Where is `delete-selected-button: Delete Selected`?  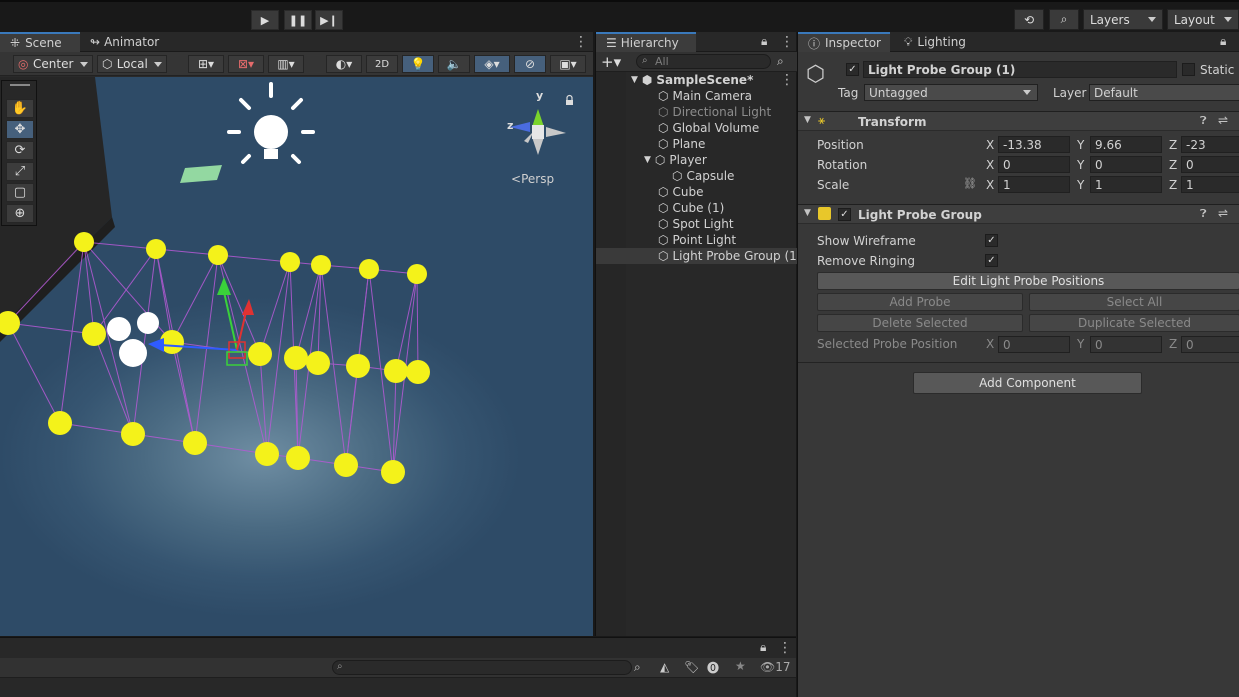 delete-selected-button: Delete Selected is located at coordinates (920, 323).